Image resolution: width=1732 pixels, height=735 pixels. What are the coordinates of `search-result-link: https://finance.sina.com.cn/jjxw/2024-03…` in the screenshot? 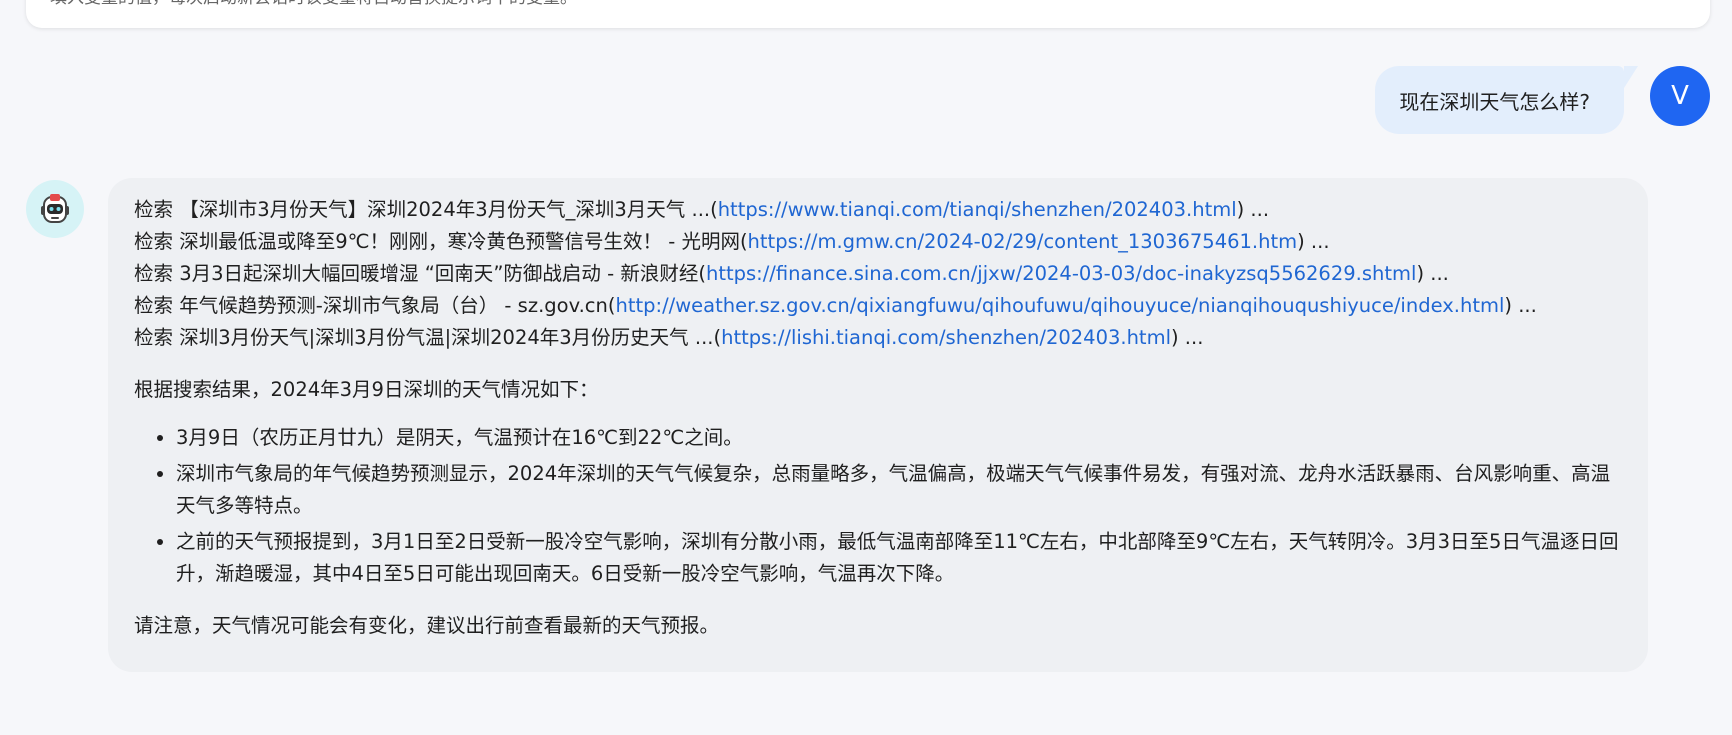 It's located at (1061, 273).